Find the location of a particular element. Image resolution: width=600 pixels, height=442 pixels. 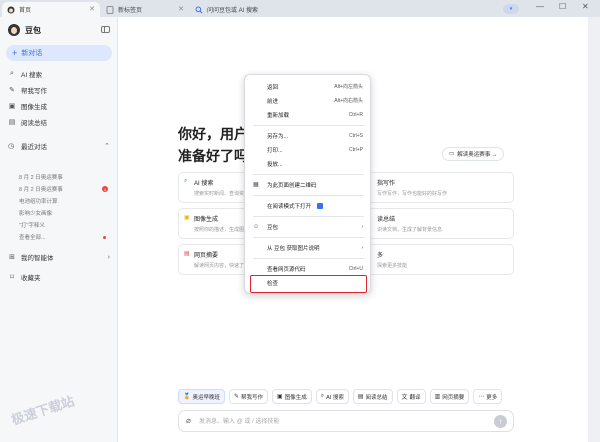

tab-label: 首页 is located at coordinates (25, 11).